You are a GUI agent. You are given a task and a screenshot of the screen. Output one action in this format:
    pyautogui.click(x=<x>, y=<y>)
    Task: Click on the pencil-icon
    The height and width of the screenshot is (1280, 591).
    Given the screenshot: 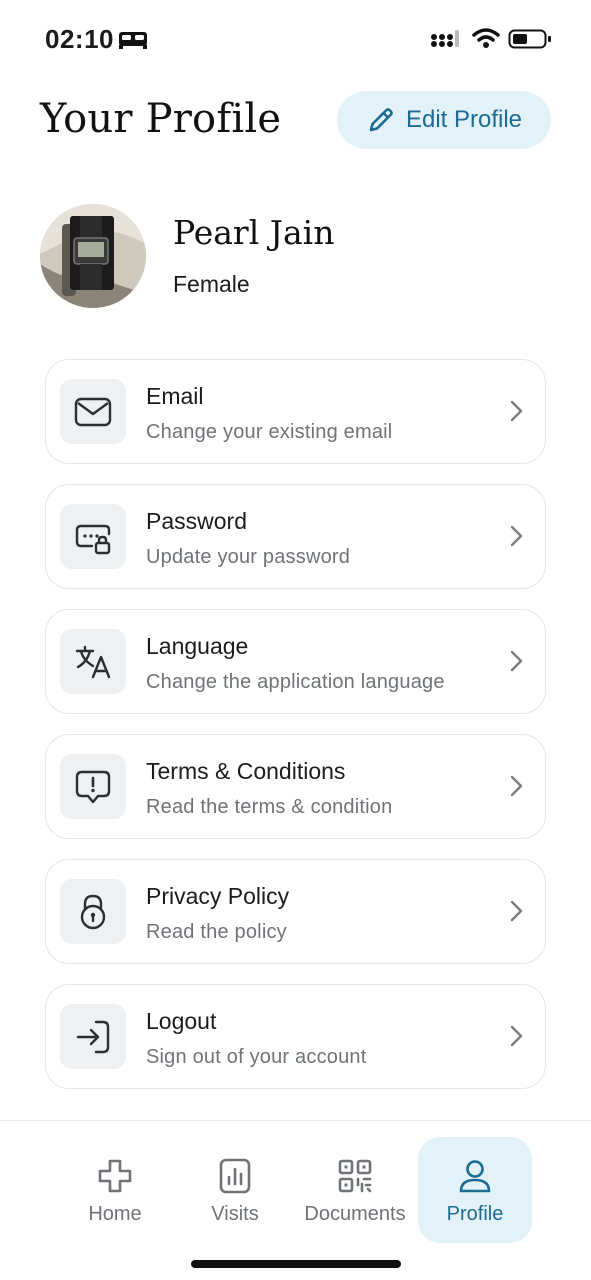 What is the action you would take?
    pyautogui.click(x=381, y=120)
    